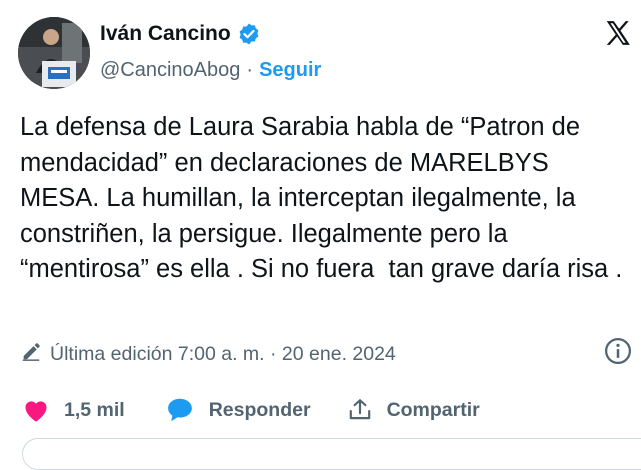 This screenshot has width=641, height=470. Describe the element at coordinates (433, 409) in the screenshot. I see `share-label: Compartir` at that location.